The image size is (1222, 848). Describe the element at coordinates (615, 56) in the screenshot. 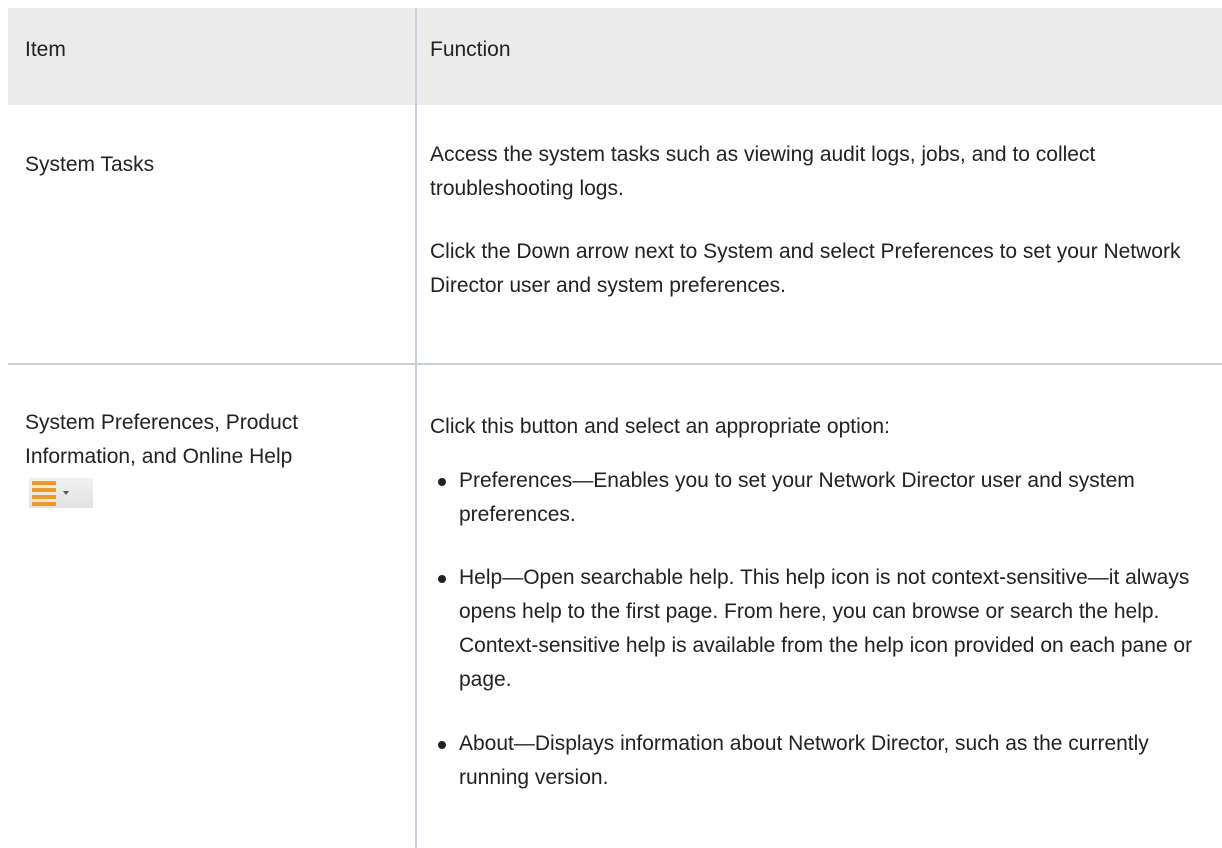

I see `table-header-row: Item Function` at that location.